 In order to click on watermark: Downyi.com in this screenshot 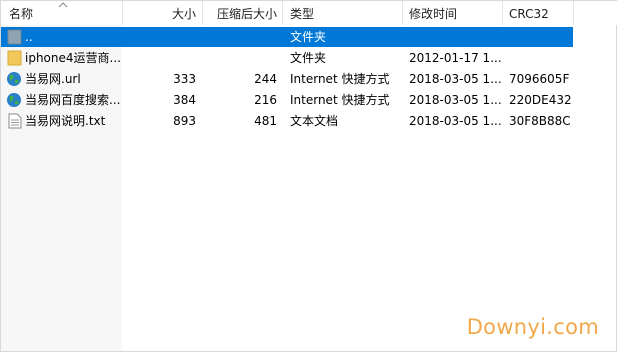, I will do `click(532, 327)`.